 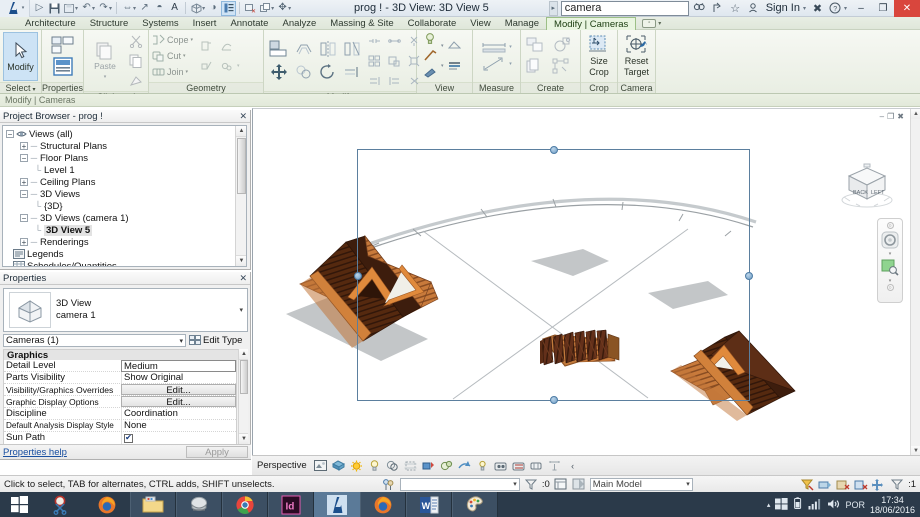 What do you see at coordinates (243, 354) in the screenshot?
I see `props-scroll-up-icon: ▲` at bounding box center [243, 354].